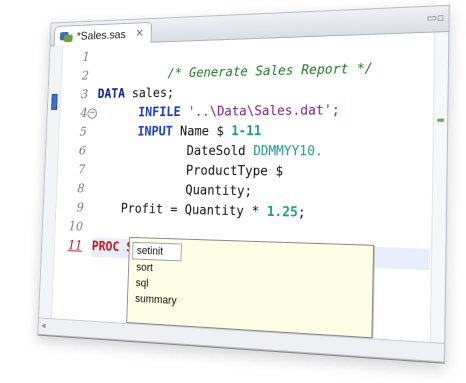 The width and height of the screenshot is (466, 383). I want to click on line-number: 11, so click(75, 246).